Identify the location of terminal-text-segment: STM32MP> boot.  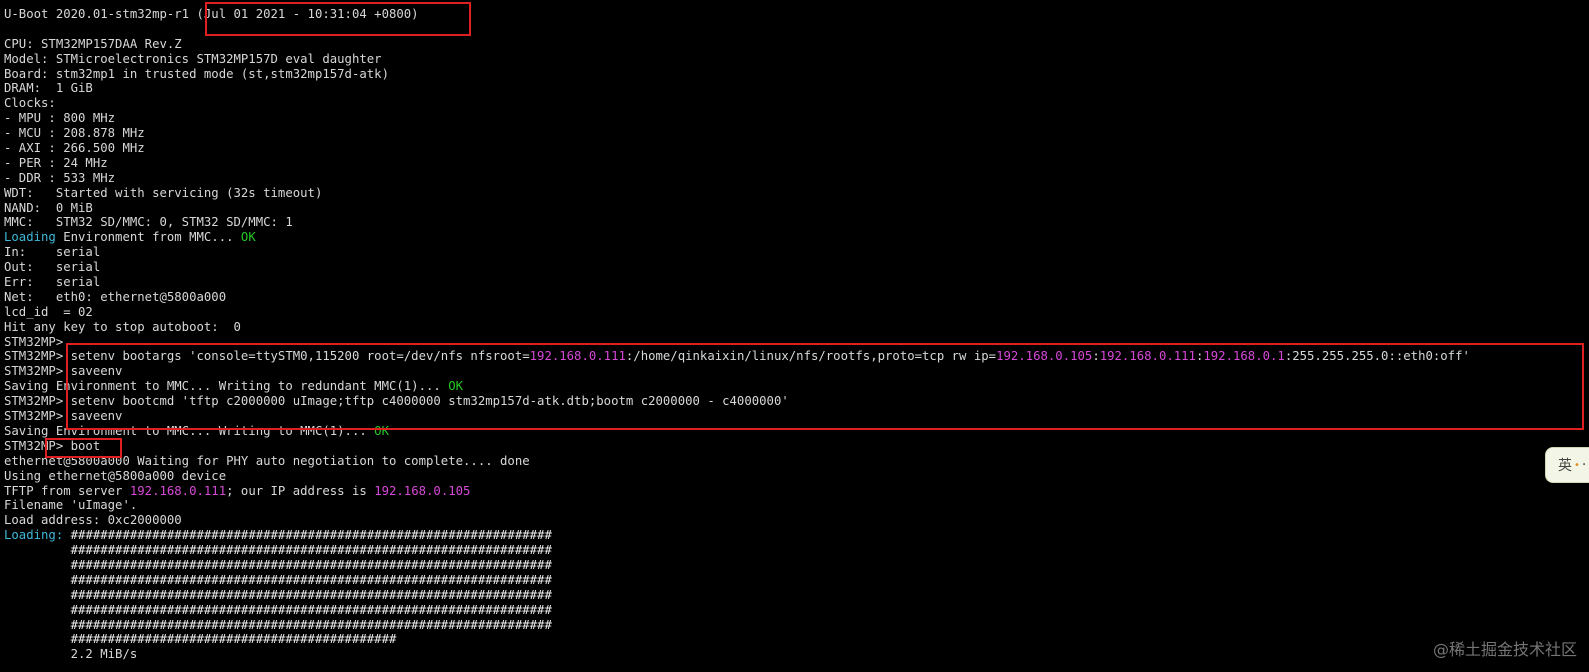
(52, 445).